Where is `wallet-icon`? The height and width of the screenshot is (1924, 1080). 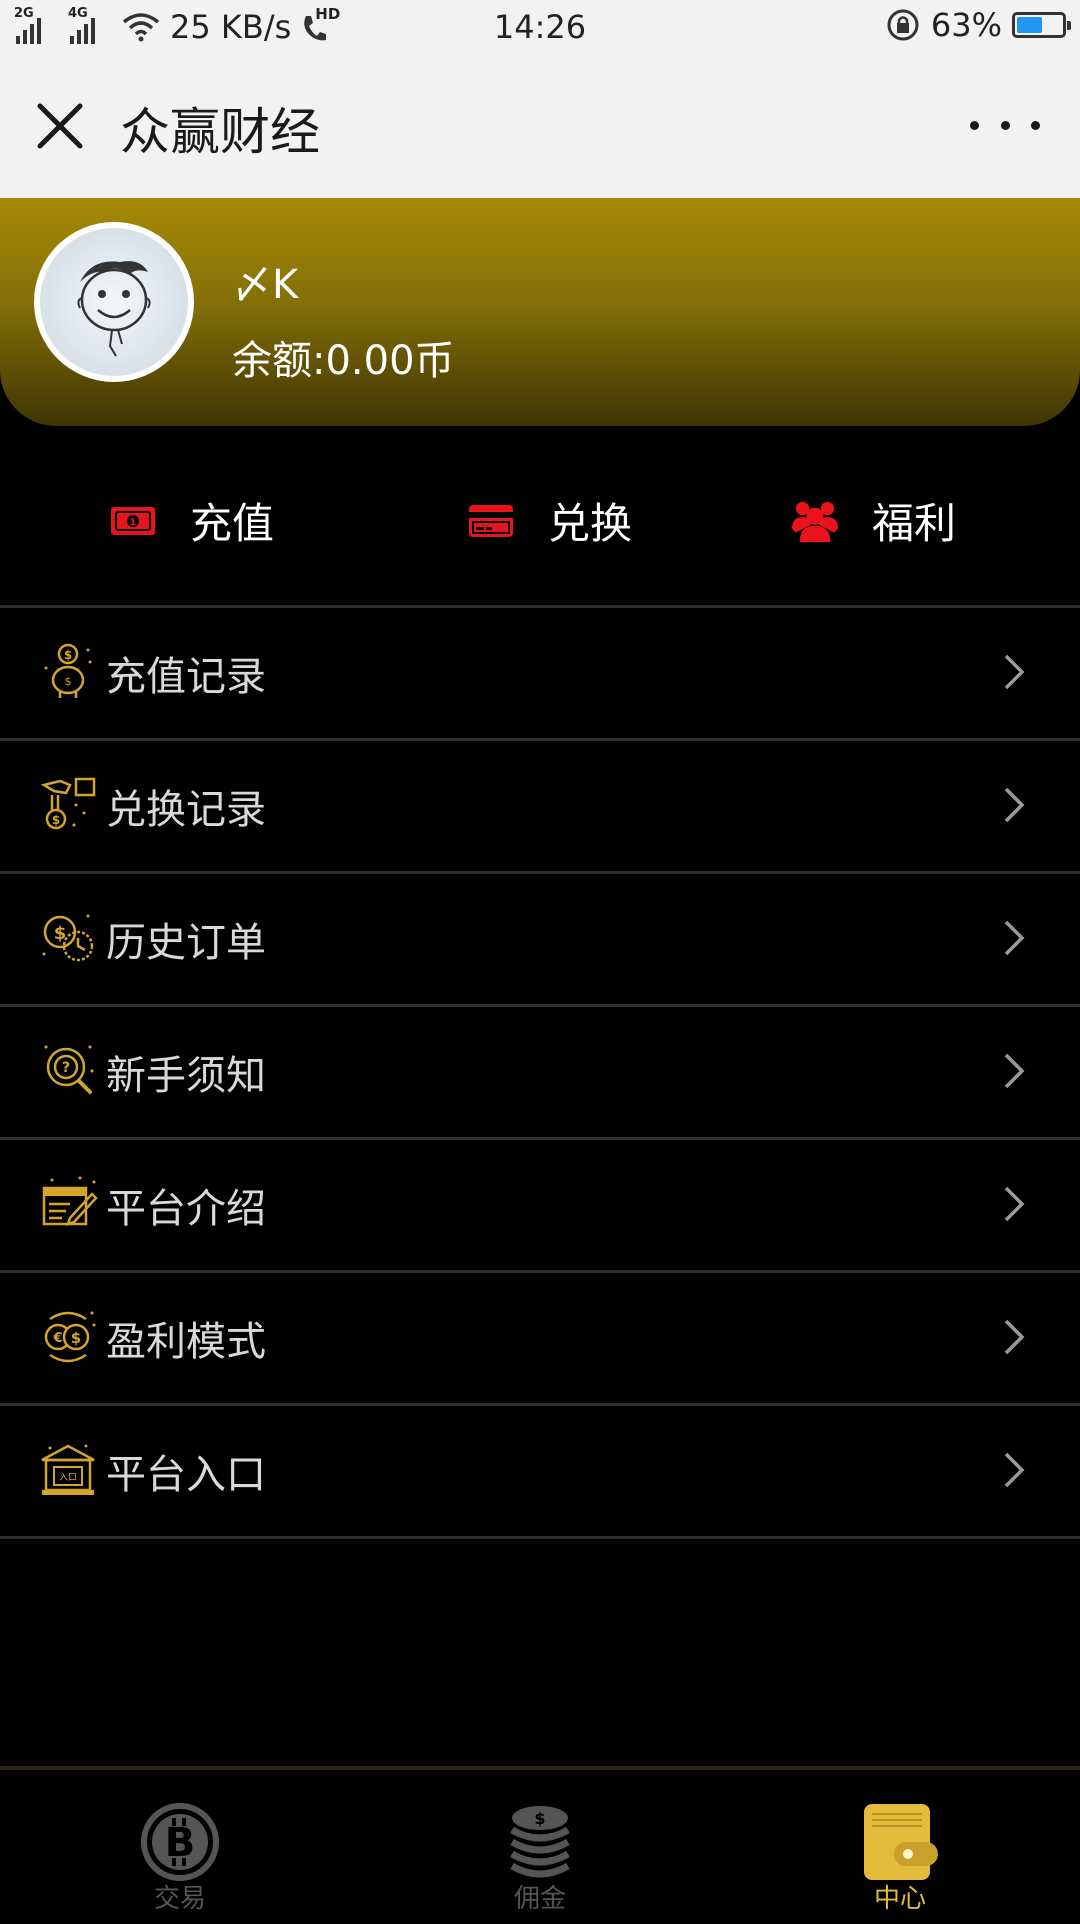 wallet-icon is located at coordinates (901, 1842).